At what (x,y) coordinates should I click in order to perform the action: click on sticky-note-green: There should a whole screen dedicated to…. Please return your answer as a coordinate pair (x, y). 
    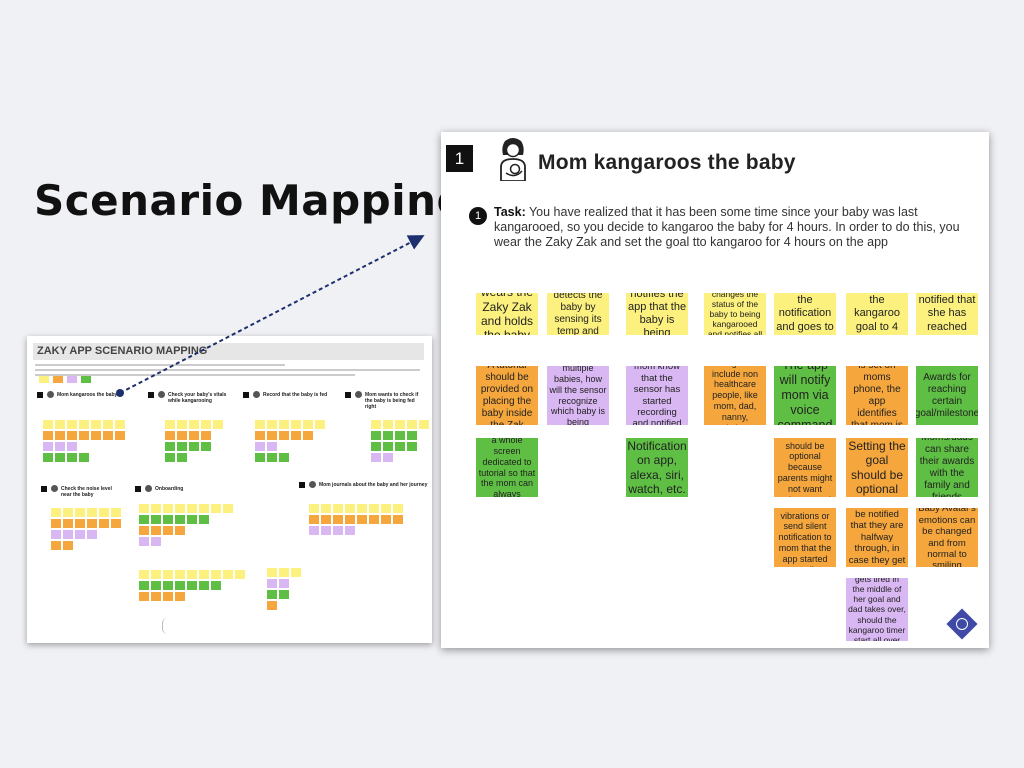
    Looking at the image, I should click on (507, 467).